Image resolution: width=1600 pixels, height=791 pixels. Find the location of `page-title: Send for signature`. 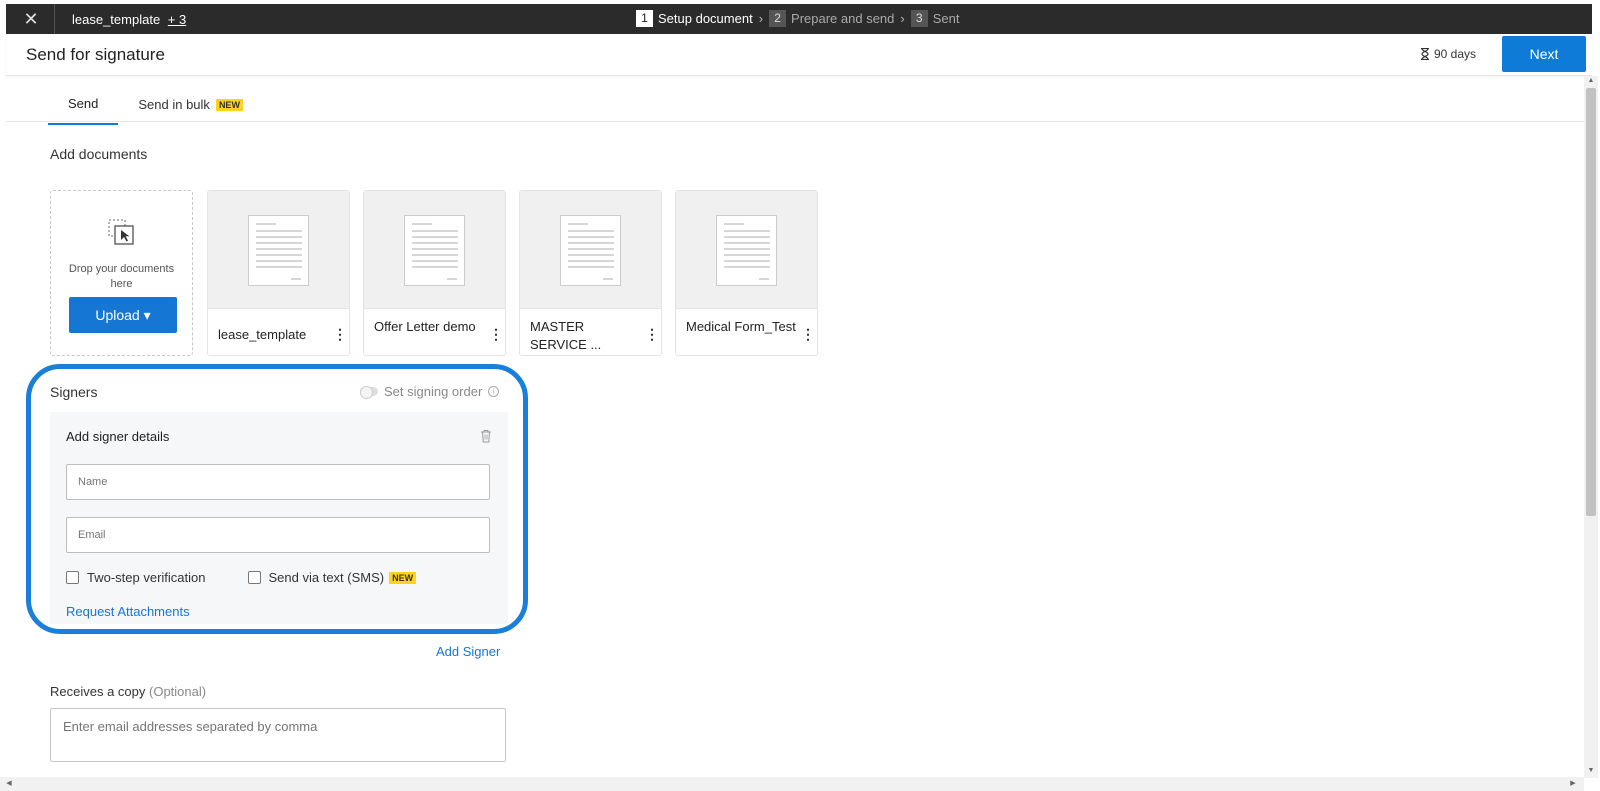

page-title: Send for signature is located at coordinates (95, 54).